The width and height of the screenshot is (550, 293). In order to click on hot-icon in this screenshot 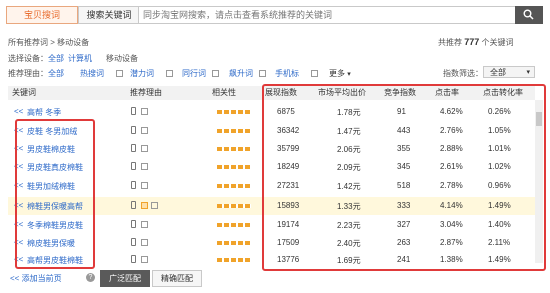, I will do `click(144, 205)`.